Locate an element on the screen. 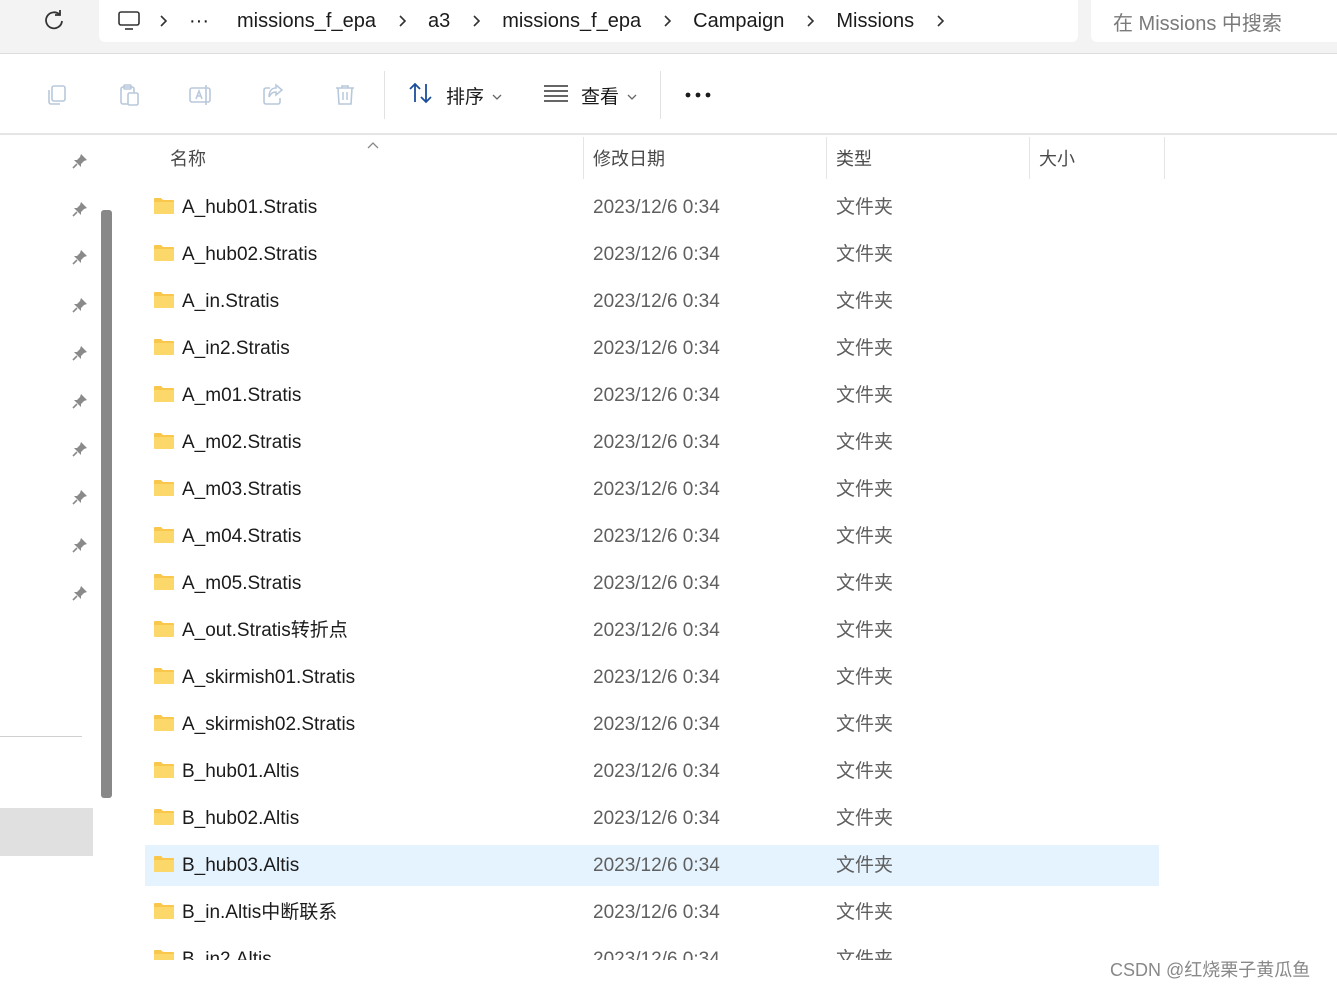 The height and width of the screenshot is (988, 1337). column-header-modified: 修改日期 is located at coordinates (629, 158).